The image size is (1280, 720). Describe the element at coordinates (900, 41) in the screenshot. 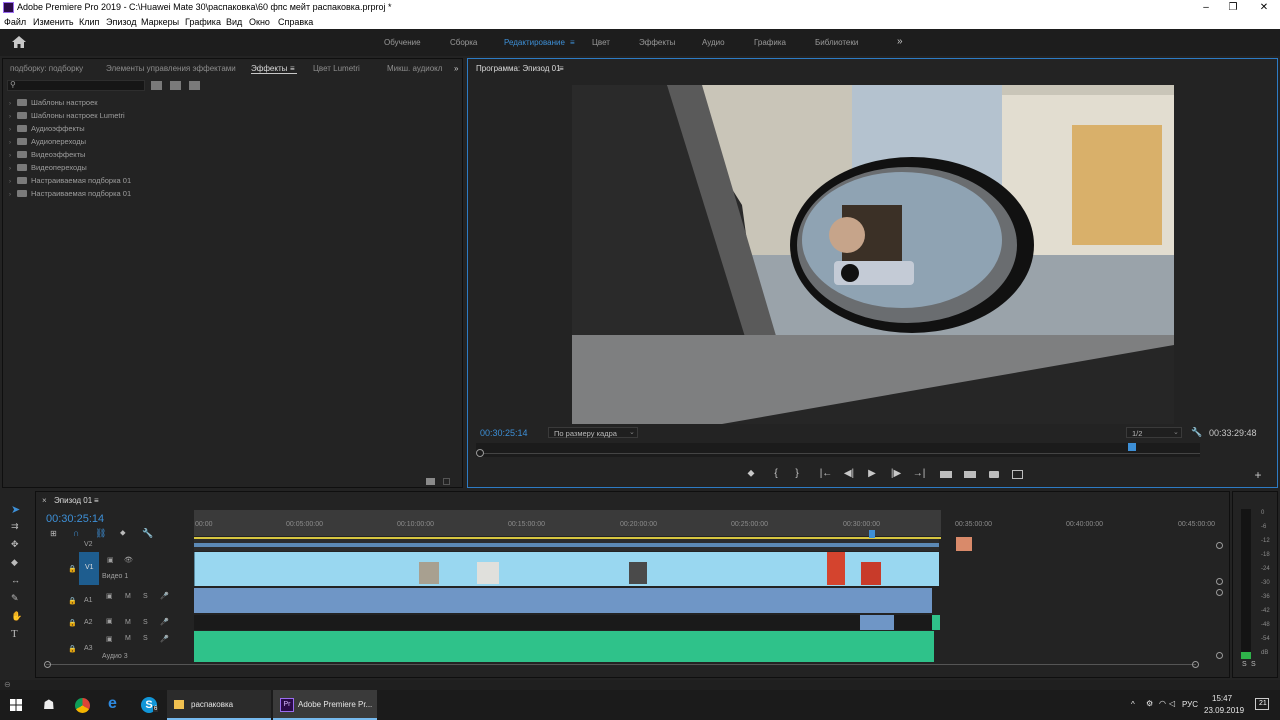

I see `workspace-more-icon: »` at that location.